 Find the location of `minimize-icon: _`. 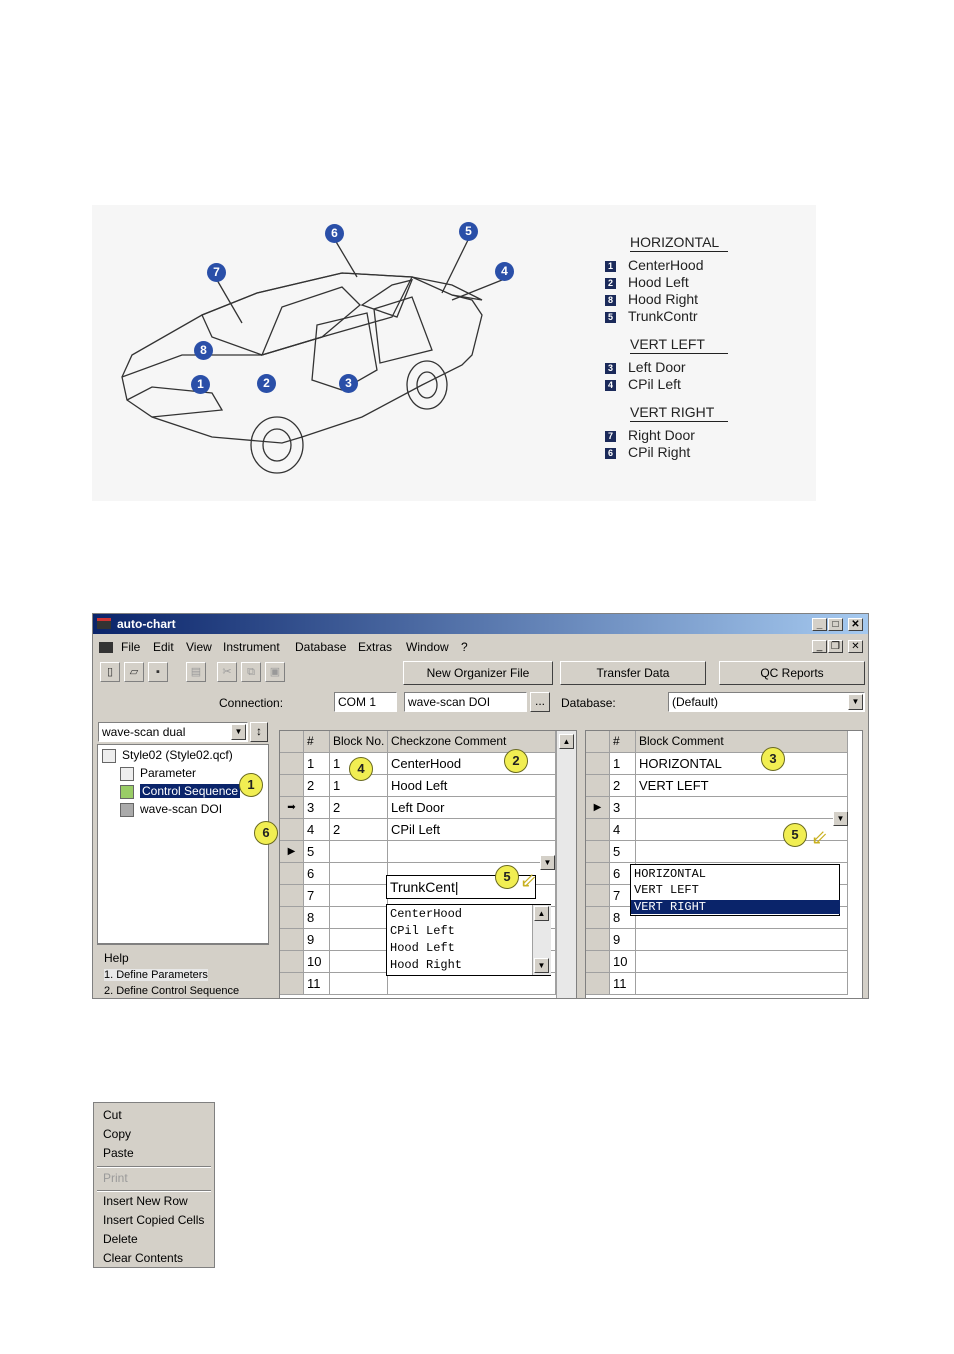

minimize-icon: _ is located at coordinates (819, 624).